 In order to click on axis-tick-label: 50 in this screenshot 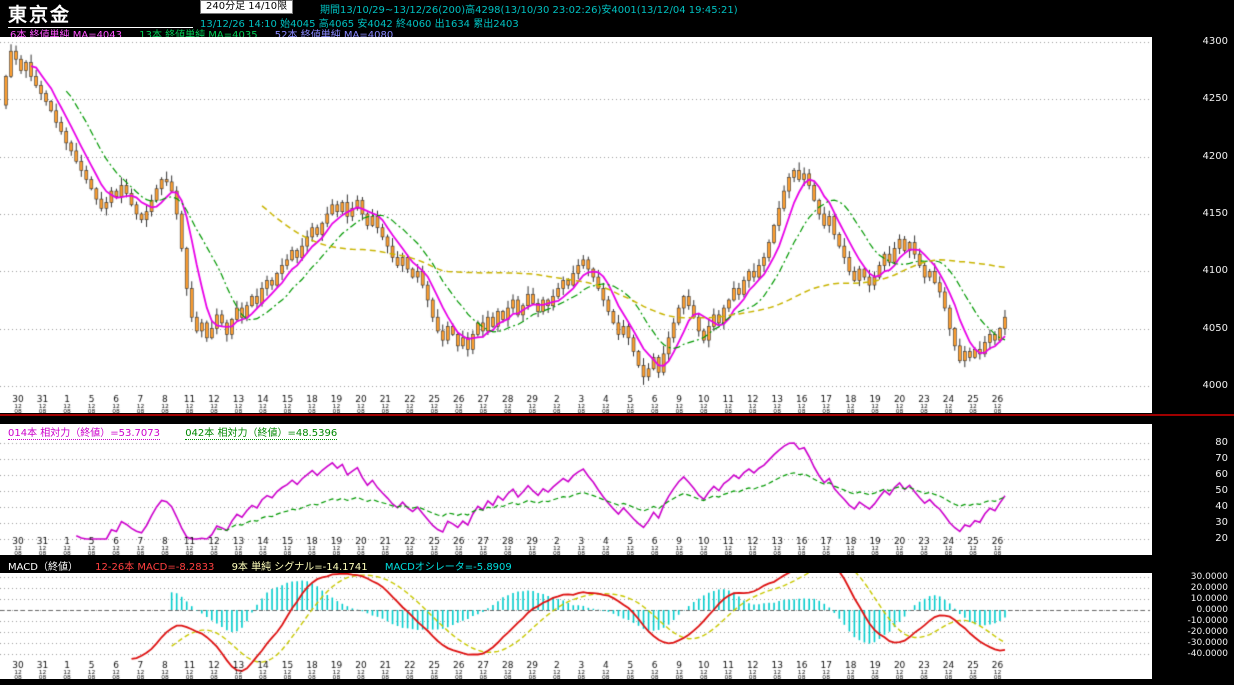, I will do `click(1221, 490)`.